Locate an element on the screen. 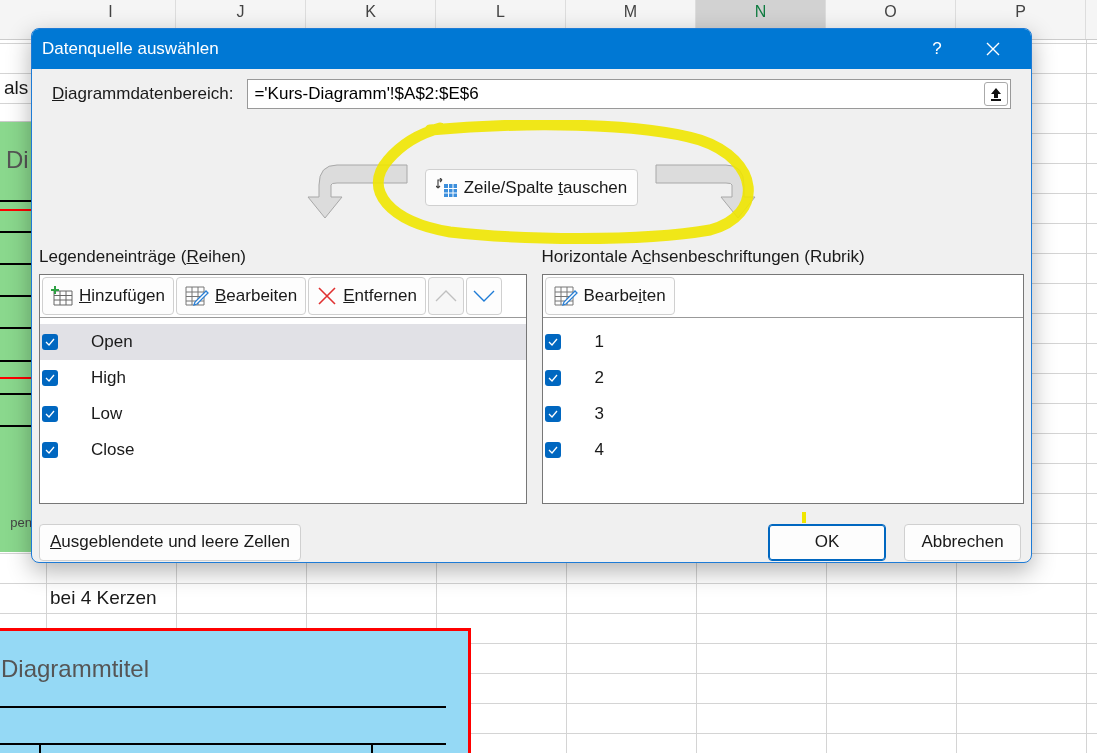 The image size is (1097, 753). item-label: Open is located at coordinates (112, 341).